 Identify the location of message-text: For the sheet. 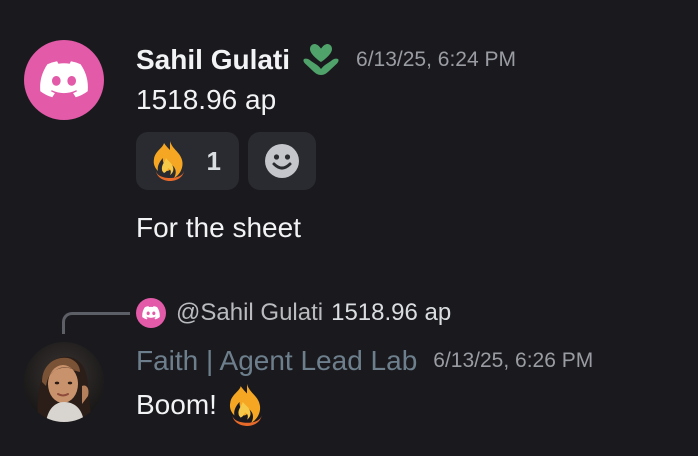
(218, 227).